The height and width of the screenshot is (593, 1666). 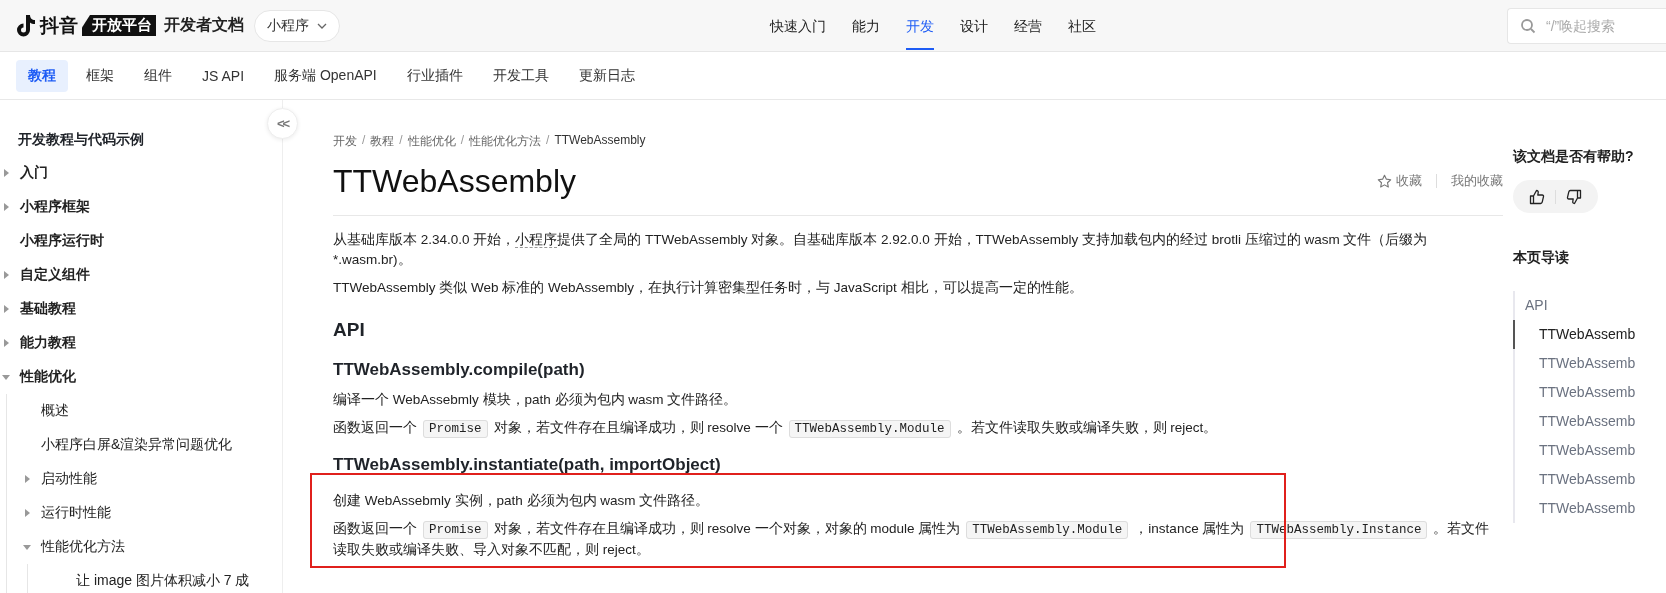 What do you see at coordinates (536, 400) in the screenshot?
I see `paragraph: 编译一个 WebAssebmly 模块，path 必须为包内 wasm 文件路径。` at bounding box center [536, 400].